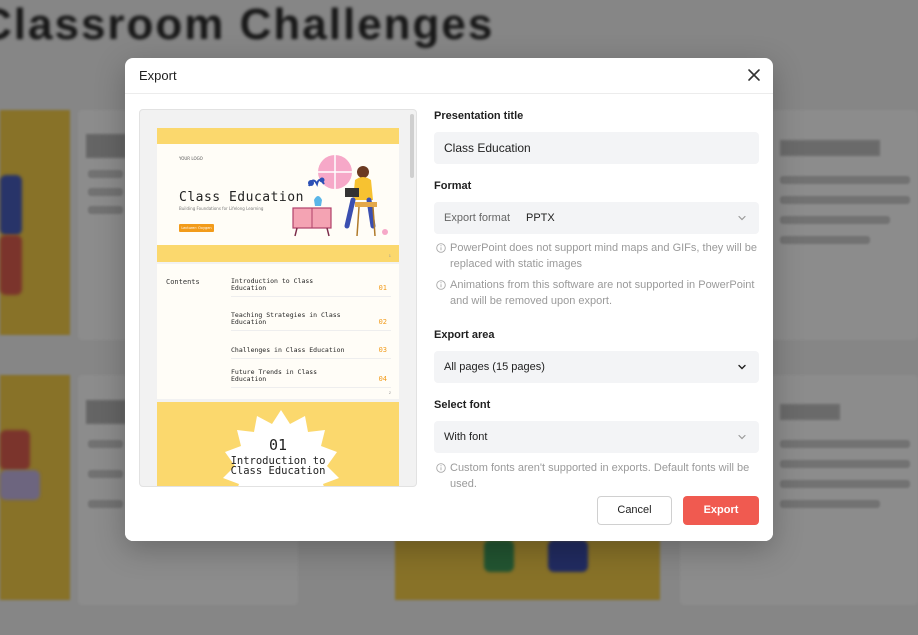  What do you see at coordinates (449, 76) in the screenshot?
I see `dialog-header: Export` at bounding box center [449, 76].